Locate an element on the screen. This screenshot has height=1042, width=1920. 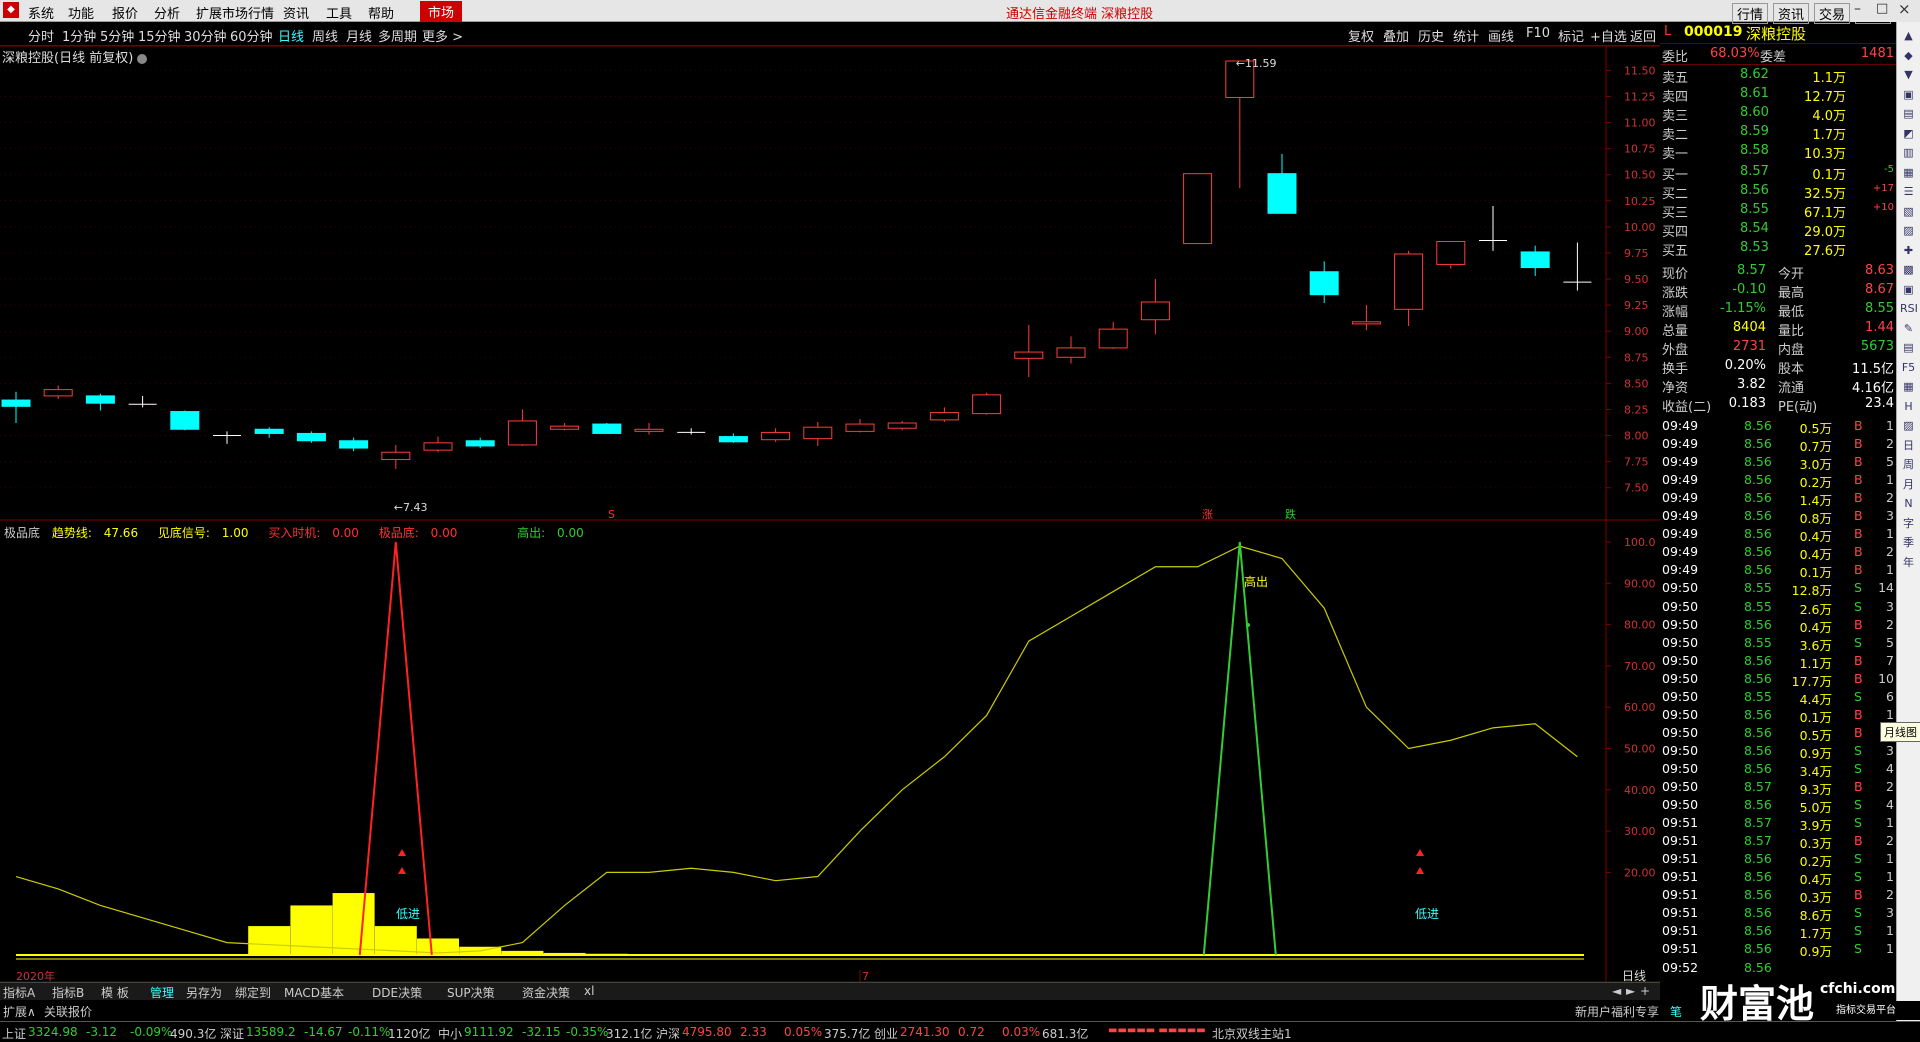
side-tool-icon: 日 is located at coordinates (1908, 446).